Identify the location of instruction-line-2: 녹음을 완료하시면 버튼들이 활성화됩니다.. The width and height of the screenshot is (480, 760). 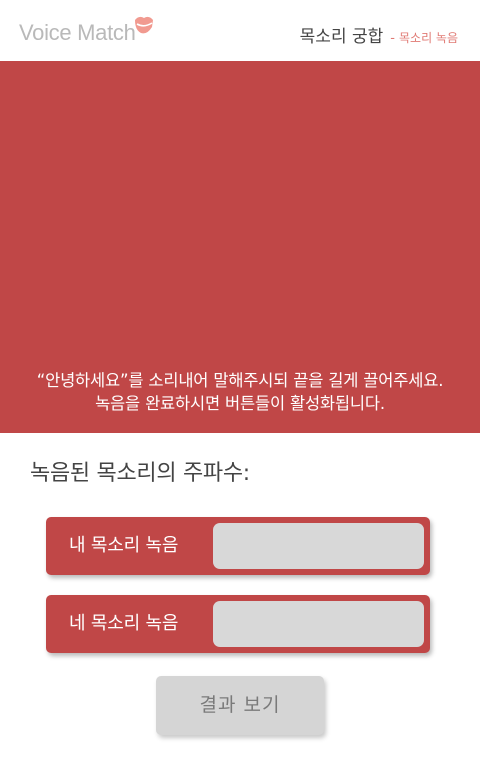
(240, 403).